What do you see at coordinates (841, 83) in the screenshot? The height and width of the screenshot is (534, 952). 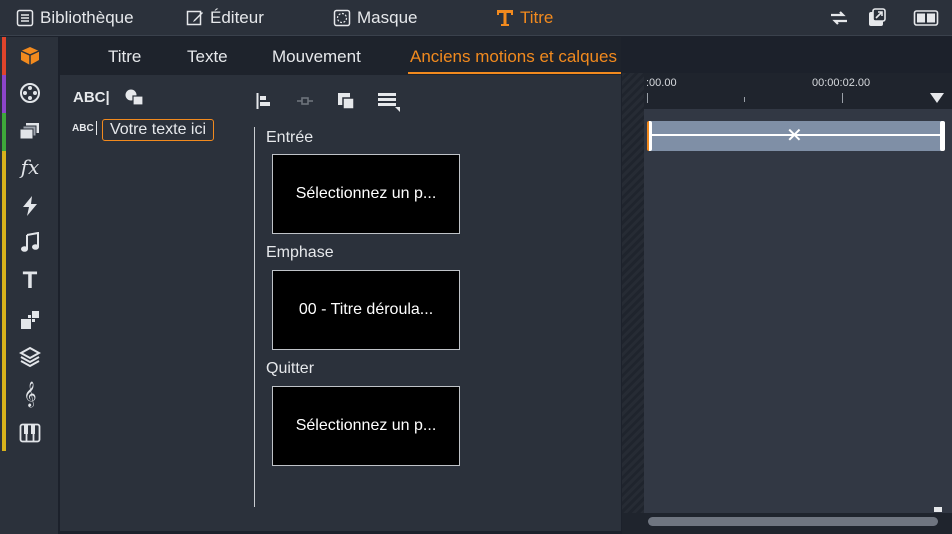 I see `ruler-mark-label: 00:00:02.00` at bounding box center [841, 83].